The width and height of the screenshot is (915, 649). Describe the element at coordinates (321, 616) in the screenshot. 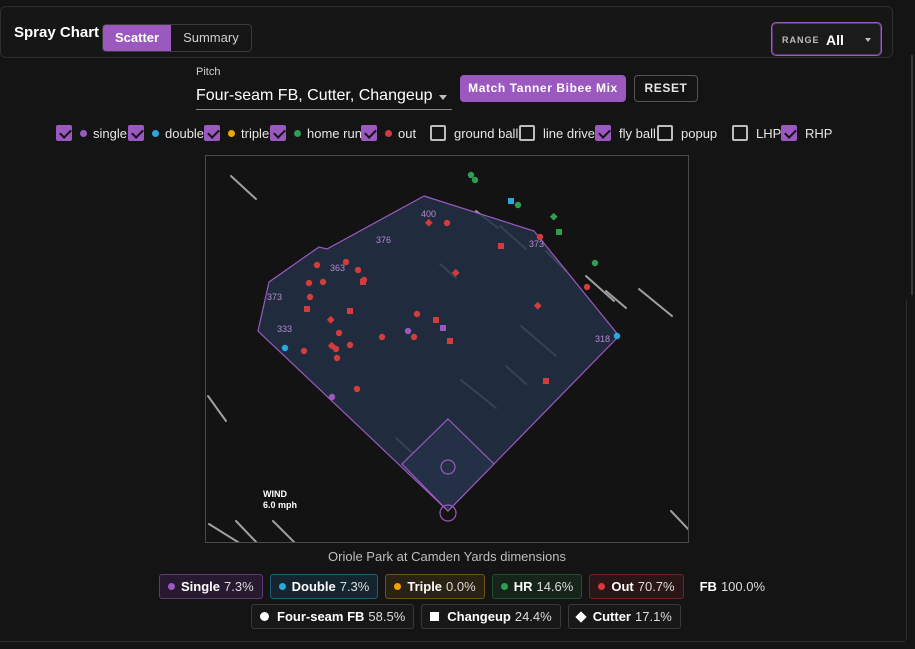

I see `legend-name: Four-seam FB` at that location.